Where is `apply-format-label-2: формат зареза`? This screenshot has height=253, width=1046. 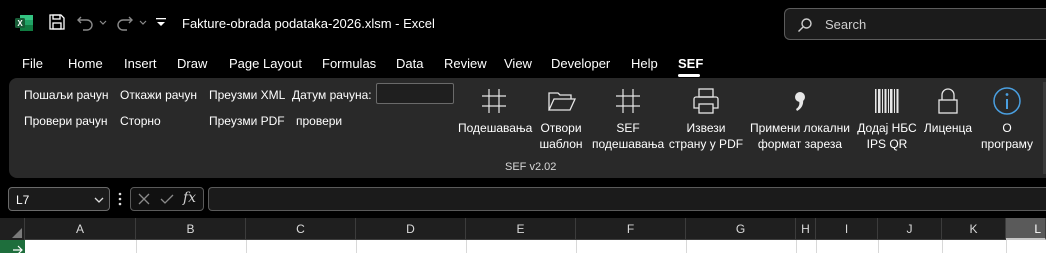 apply-format-label-2: формат зареза is located at coordinates (800, 144).